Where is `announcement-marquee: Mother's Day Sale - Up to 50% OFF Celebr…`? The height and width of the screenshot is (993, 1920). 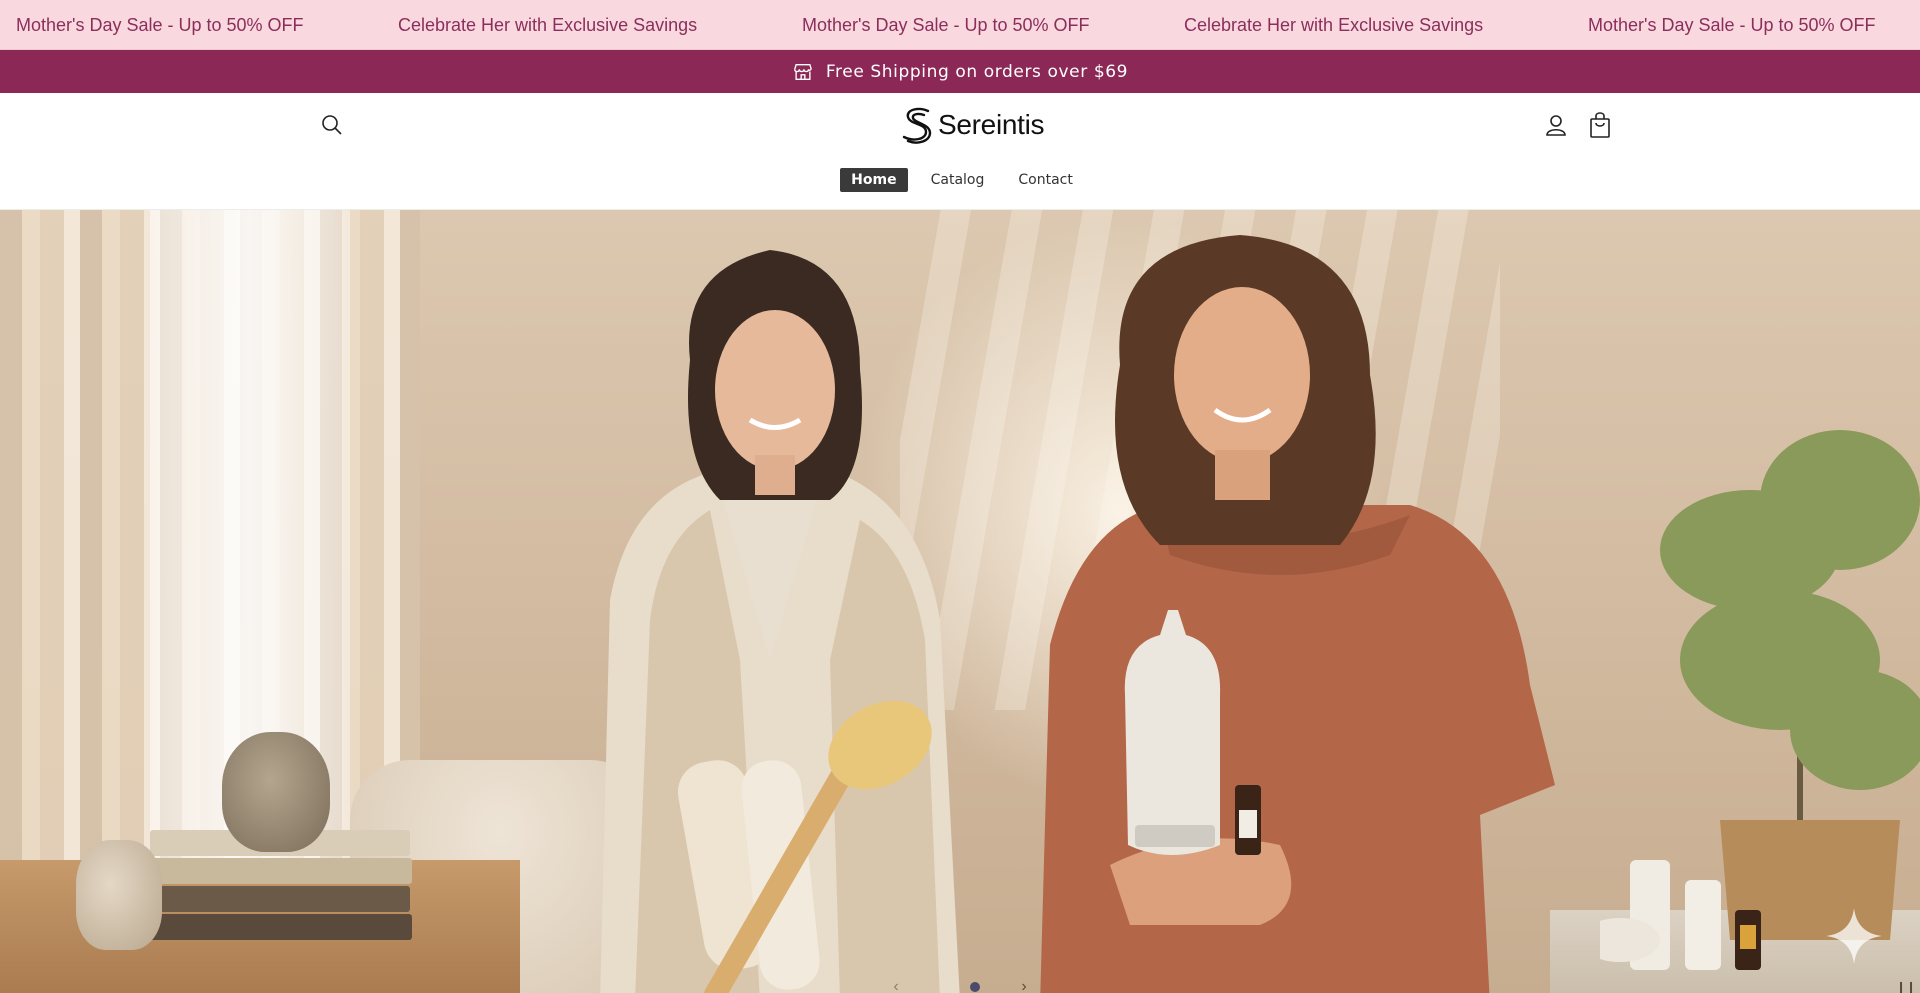
announcement-marquee: Mother's Day Sale - Up to 50% OFF Celebr… is located at coordinates (960, 25).